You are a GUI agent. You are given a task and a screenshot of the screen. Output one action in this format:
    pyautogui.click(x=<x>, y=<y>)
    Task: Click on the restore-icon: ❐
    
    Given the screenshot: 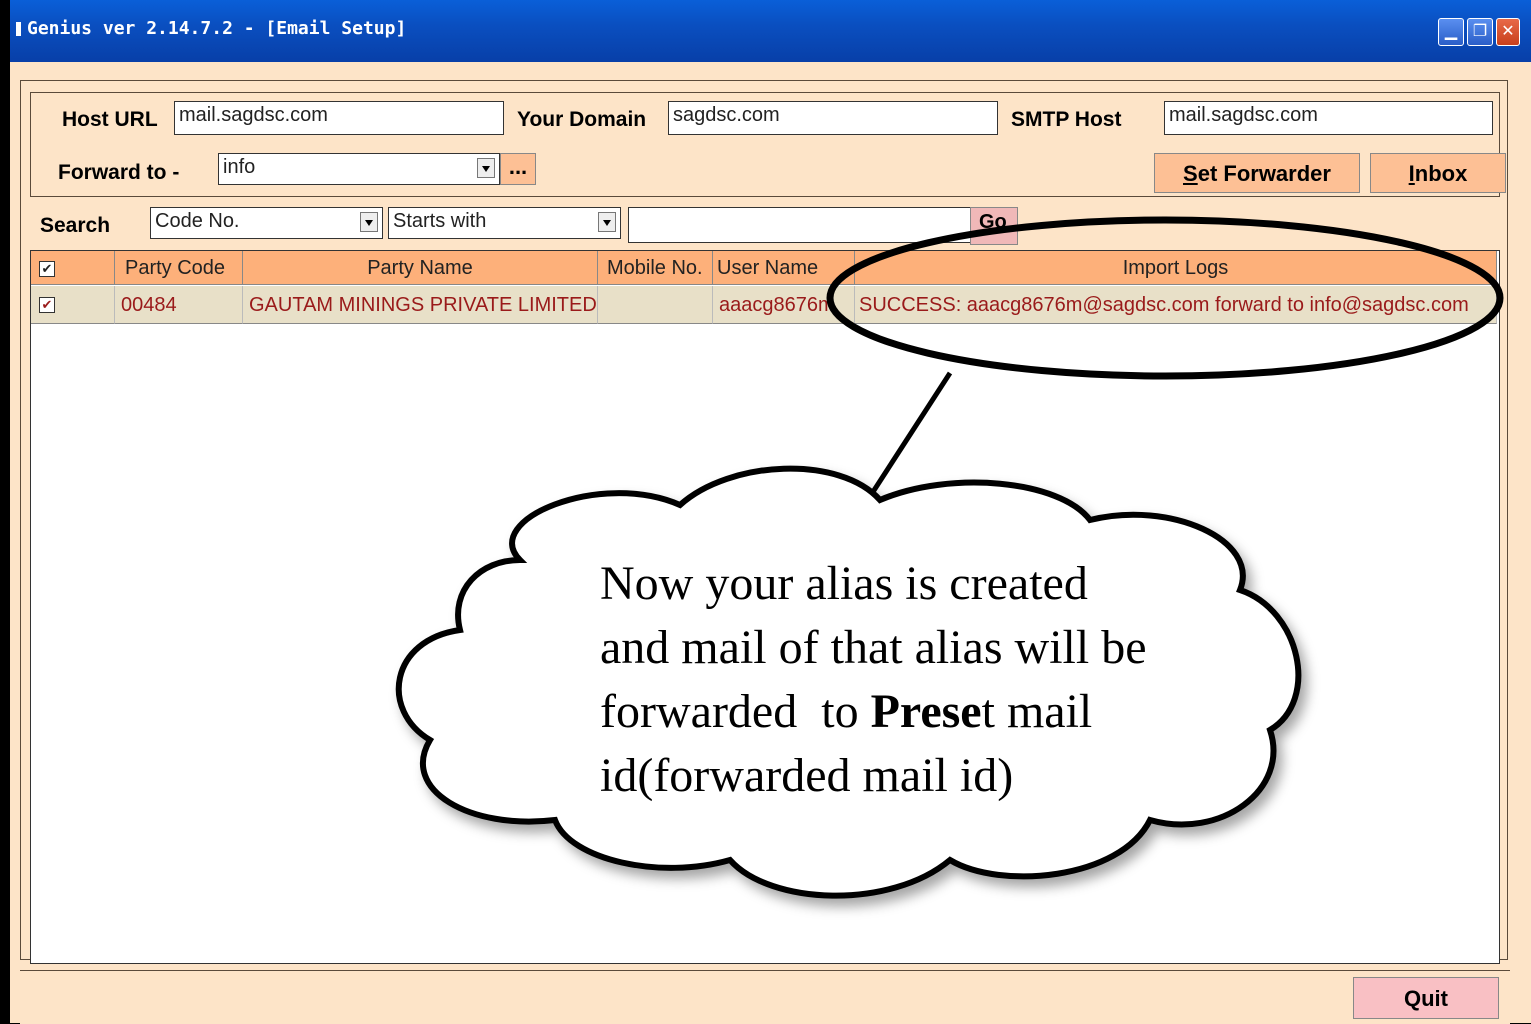 What is the action you would take?
    pyautogui.click(x=1480, y=30)
    